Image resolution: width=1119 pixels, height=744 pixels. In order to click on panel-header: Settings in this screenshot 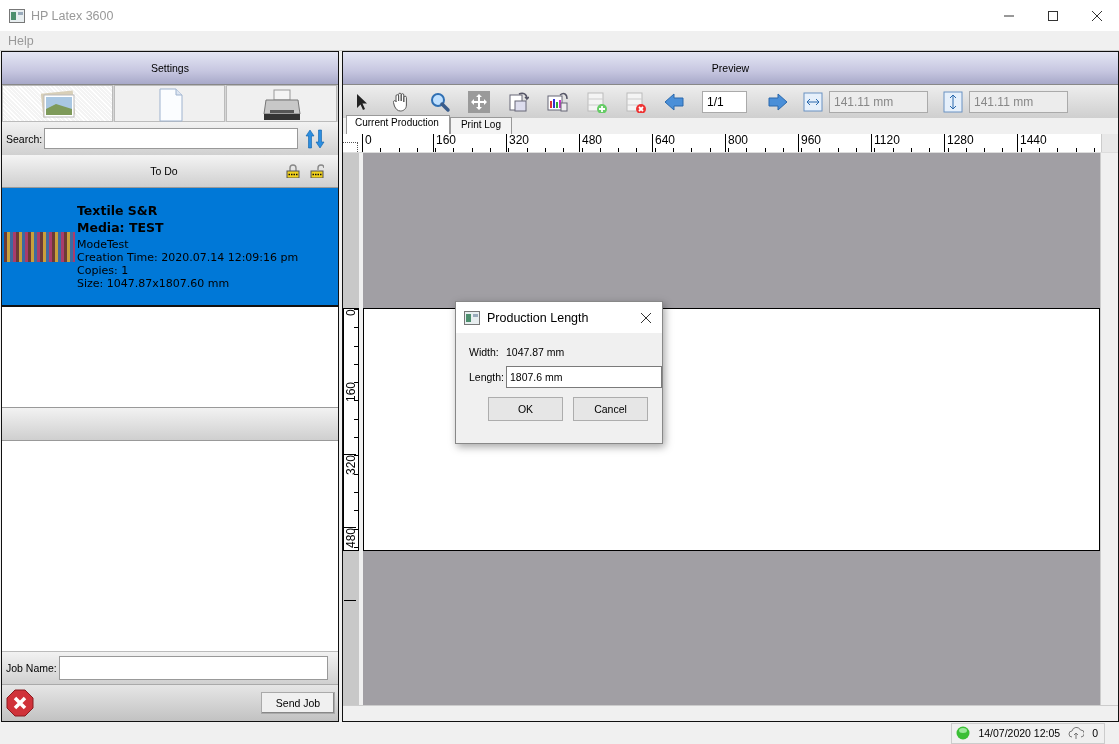, I will do `click(170, 68)`.